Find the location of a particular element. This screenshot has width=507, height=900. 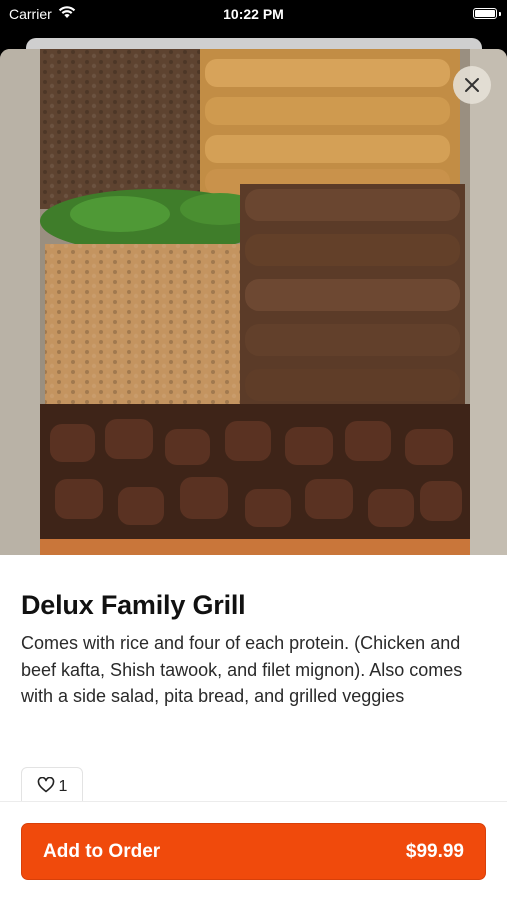

add-to-order-button: Add to Order $99.99 is located at coordinates (253, 851).